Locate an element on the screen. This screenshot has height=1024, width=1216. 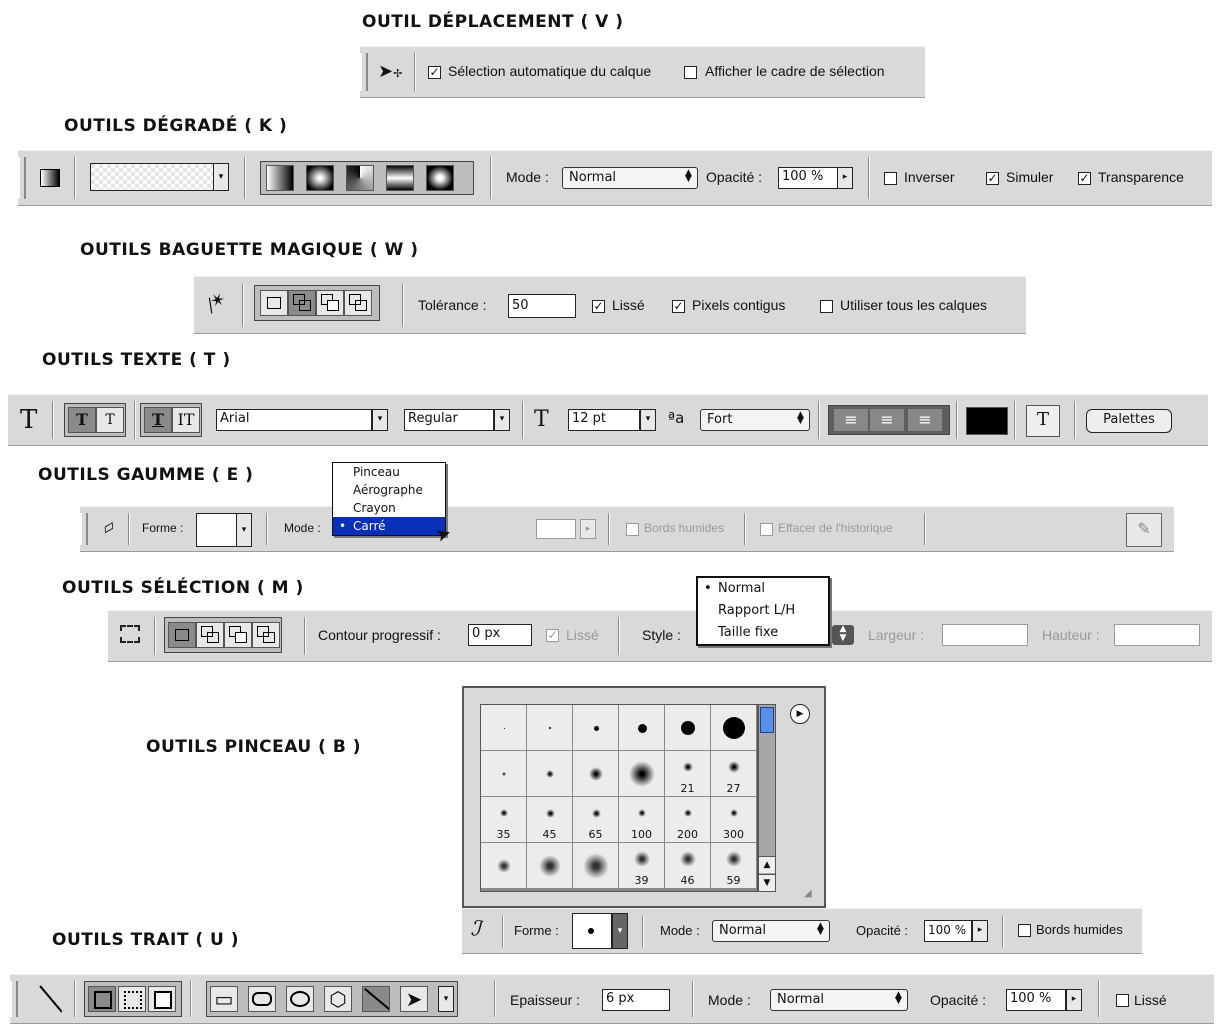
brush-preset-cell: 46 is located at coordinates (688, 866).